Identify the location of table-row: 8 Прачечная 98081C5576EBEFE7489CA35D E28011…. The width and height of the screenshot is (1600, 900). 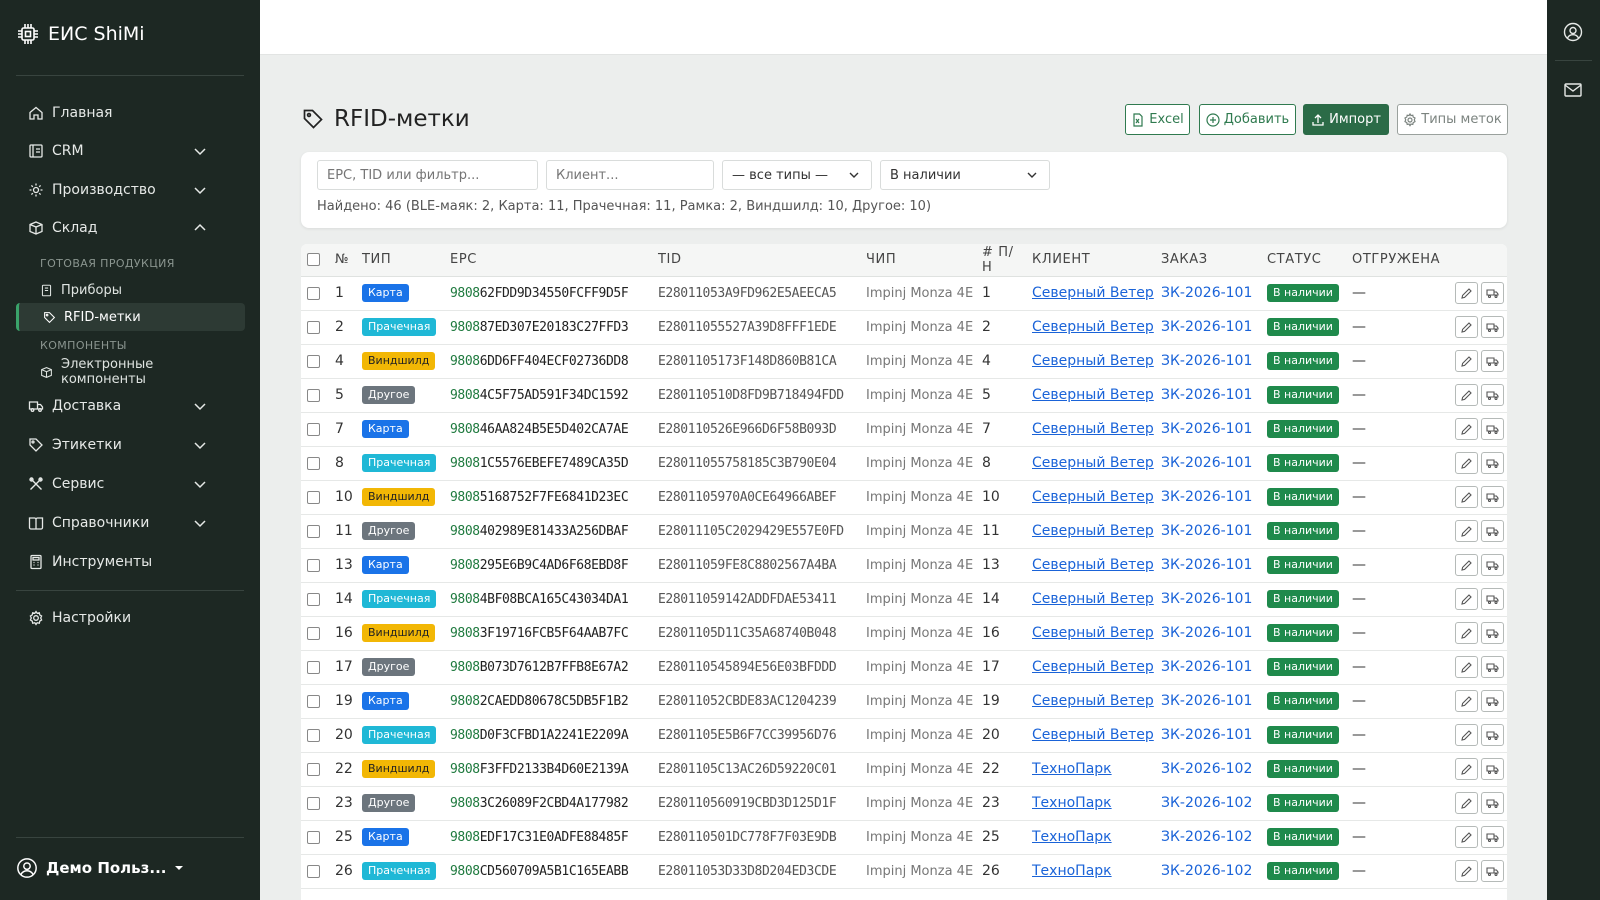
(904, 463).